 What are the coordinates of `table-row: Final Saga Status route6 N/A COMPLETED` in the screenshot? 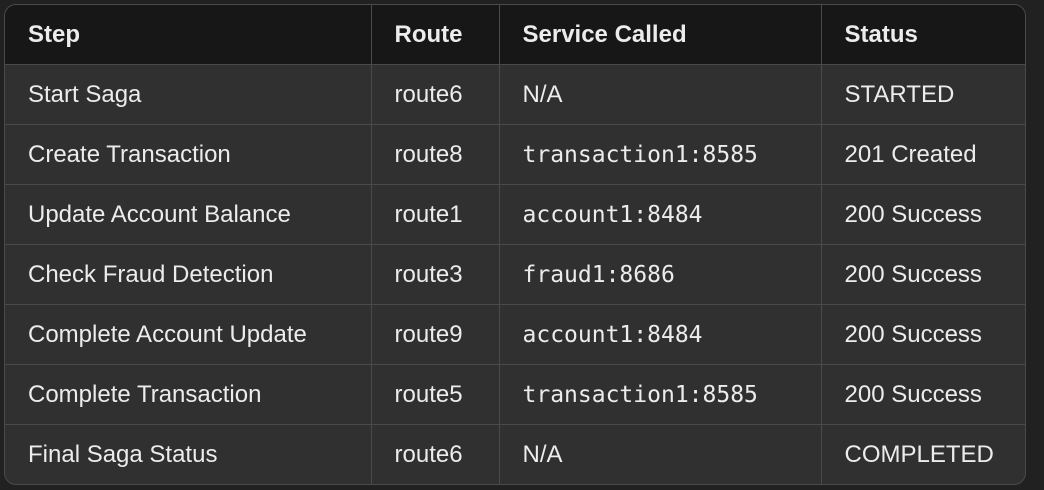 It's located at (515, 454).